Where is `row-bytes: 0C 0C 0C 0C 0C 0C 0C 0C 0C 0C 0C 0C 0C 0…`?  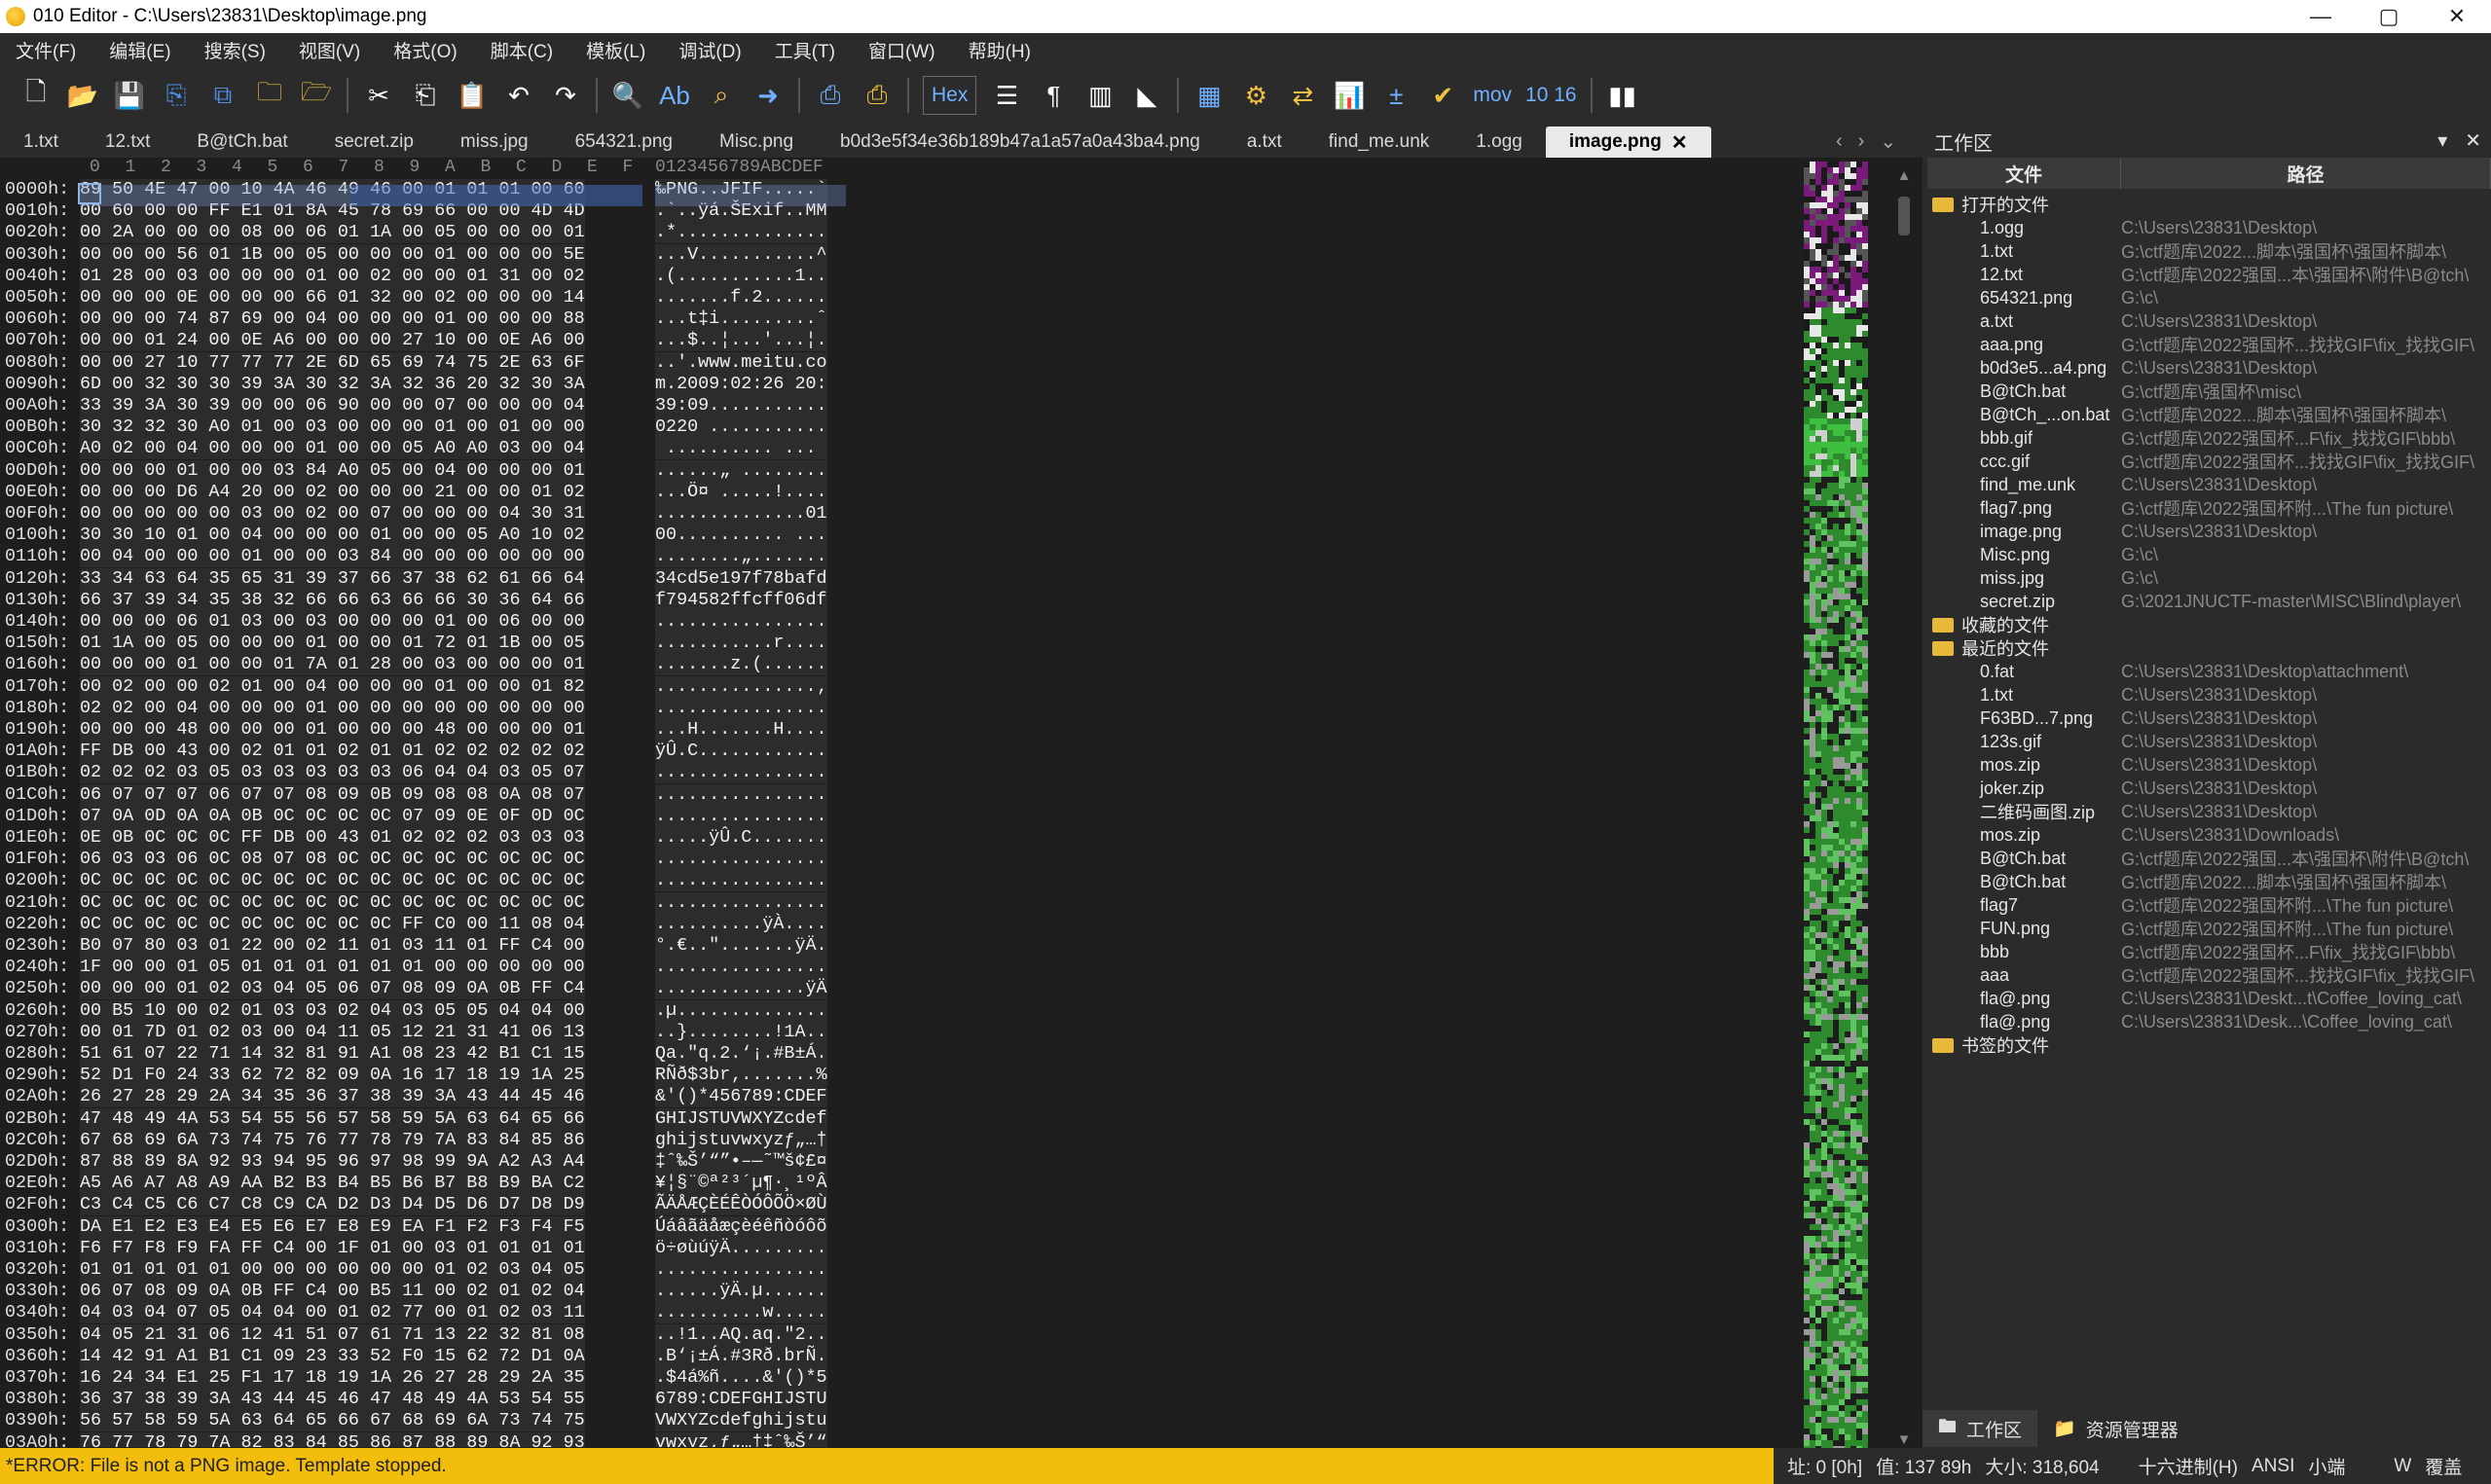 row-bytes: 0C 0C 0C 0C 0C 0C 0C 0C 0C 0C 0C 0C 0C 0… is located at coordinates (332, 881).